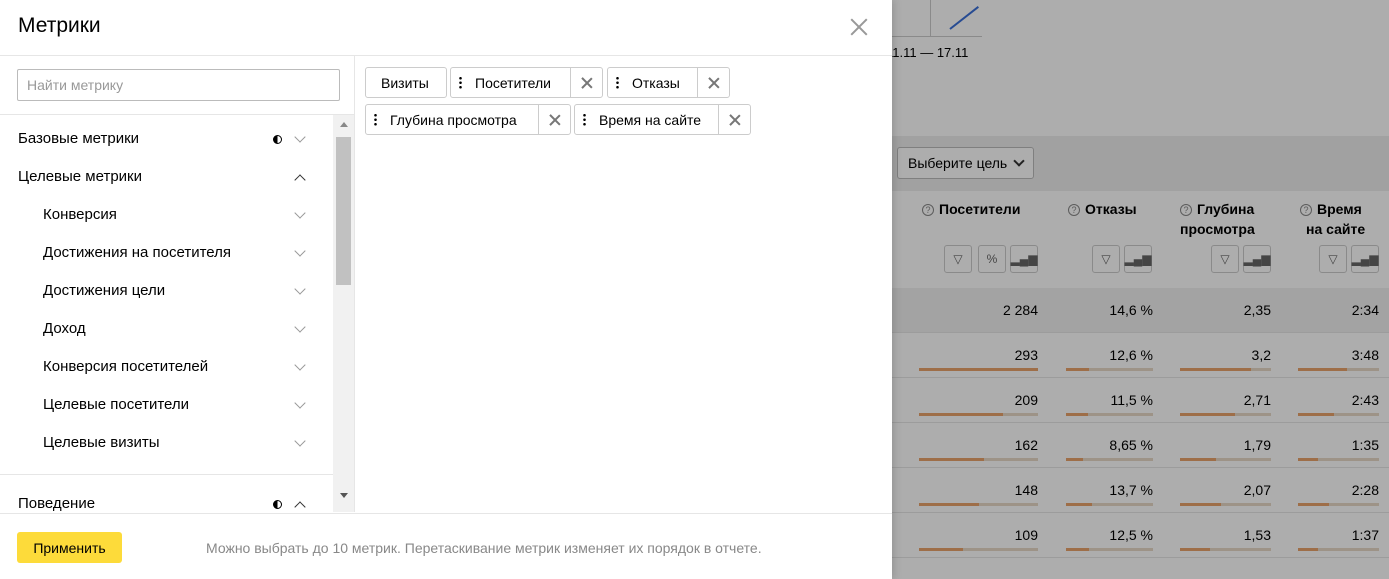 This screenshot has width=1389, height=579. I want to click on tree-item-visitor-conversion: Конверсия посетителей, so click(166, 367).